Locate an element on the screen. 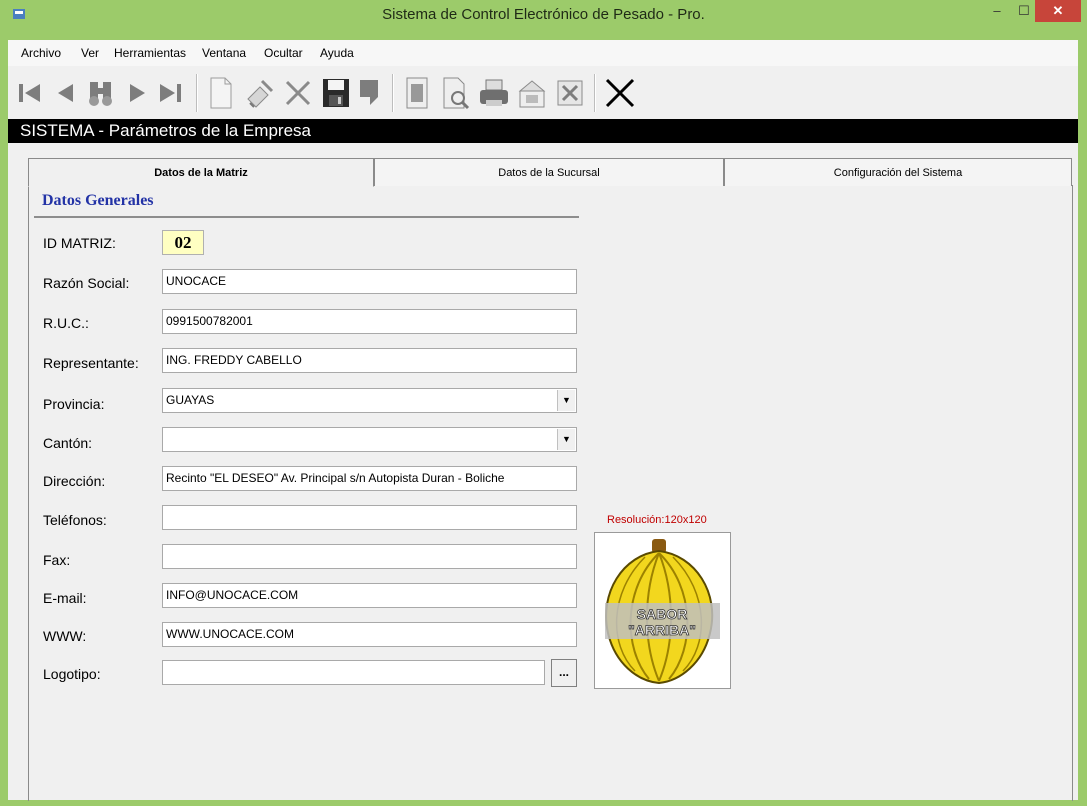  resolution-label: Resolución:120x120 is located at coordinates (657, 520).